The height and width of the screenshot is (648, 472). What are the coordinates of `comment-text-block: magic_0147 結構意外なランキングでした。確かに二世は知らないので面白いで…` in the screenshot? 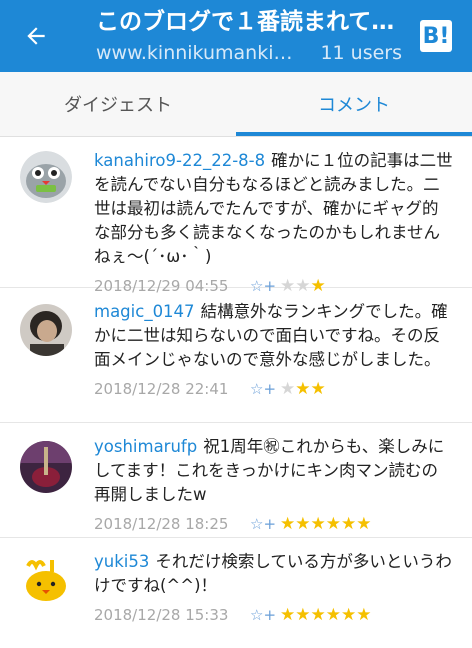 It's located at (274, 336).